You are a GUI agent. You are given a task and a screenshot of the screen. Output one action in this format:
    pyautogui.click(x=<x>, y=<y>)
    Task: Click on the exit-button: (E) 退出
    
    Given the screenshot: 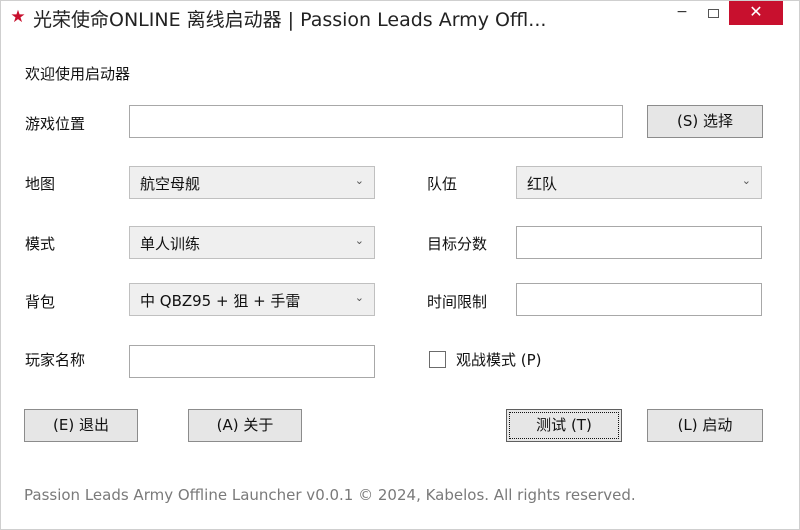 What is the action you would take?
    pyautogui.click(x=81, y=425)
    